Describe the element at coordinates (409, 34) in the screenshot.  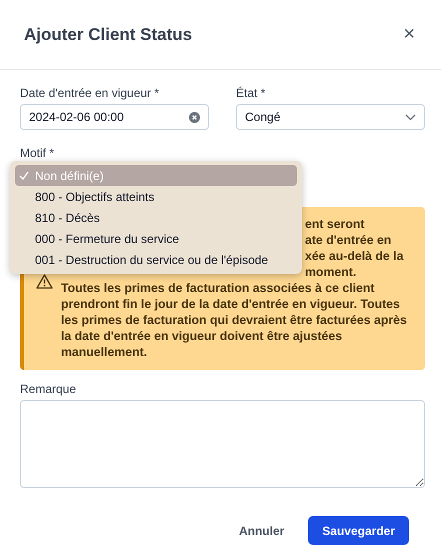
I see `close-button: ×` at that location.